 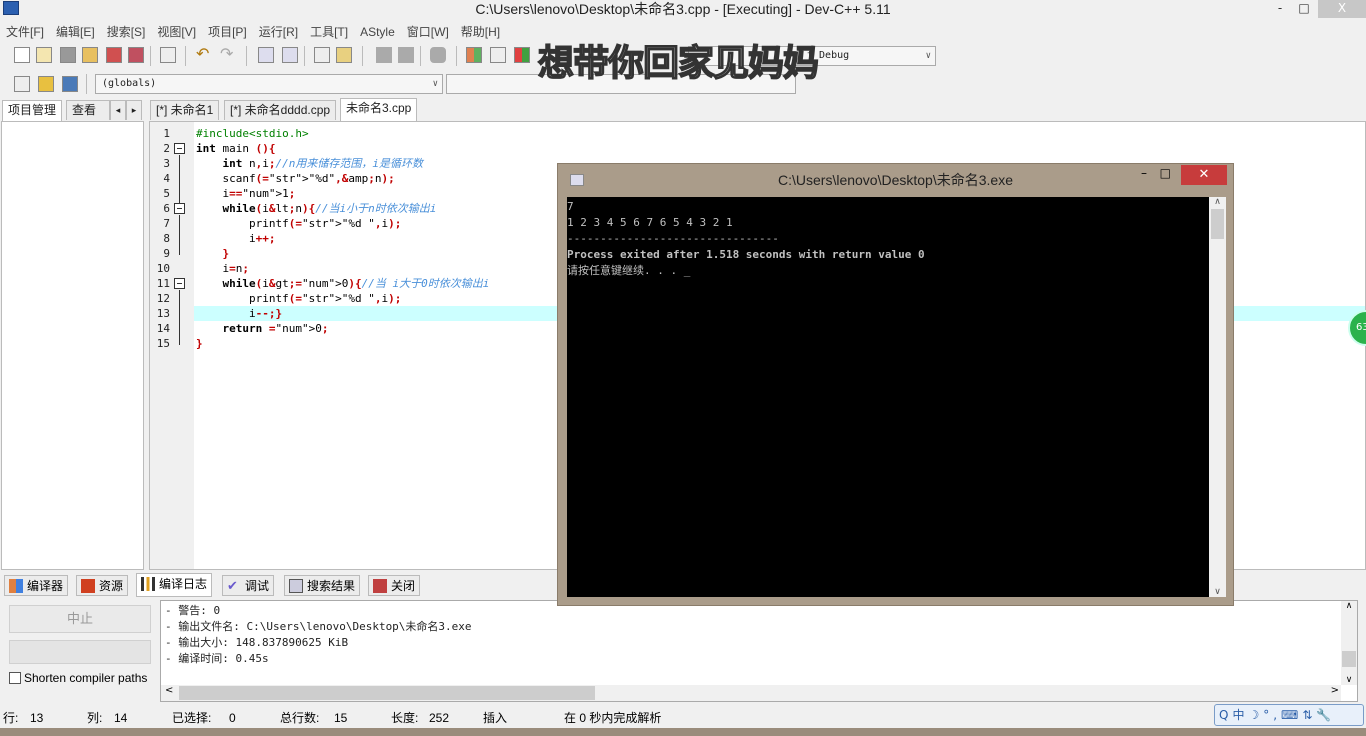 I want to click on log-line: - 编译时间: 0.45s, so click(x=217, y=658).